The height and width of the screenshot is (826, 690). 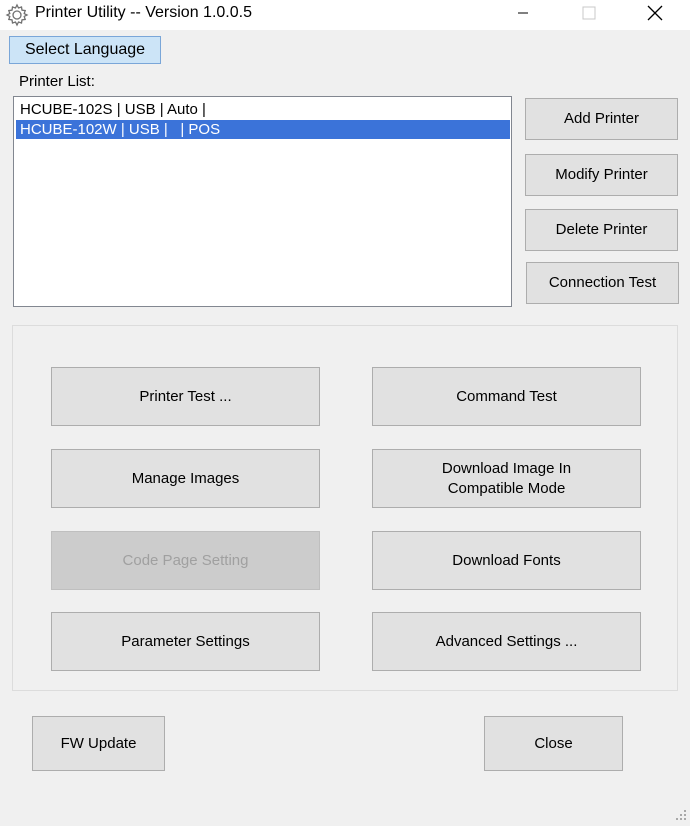 I want to click on download-fonts-button: Download Fonts, so click(x=506, y=560).